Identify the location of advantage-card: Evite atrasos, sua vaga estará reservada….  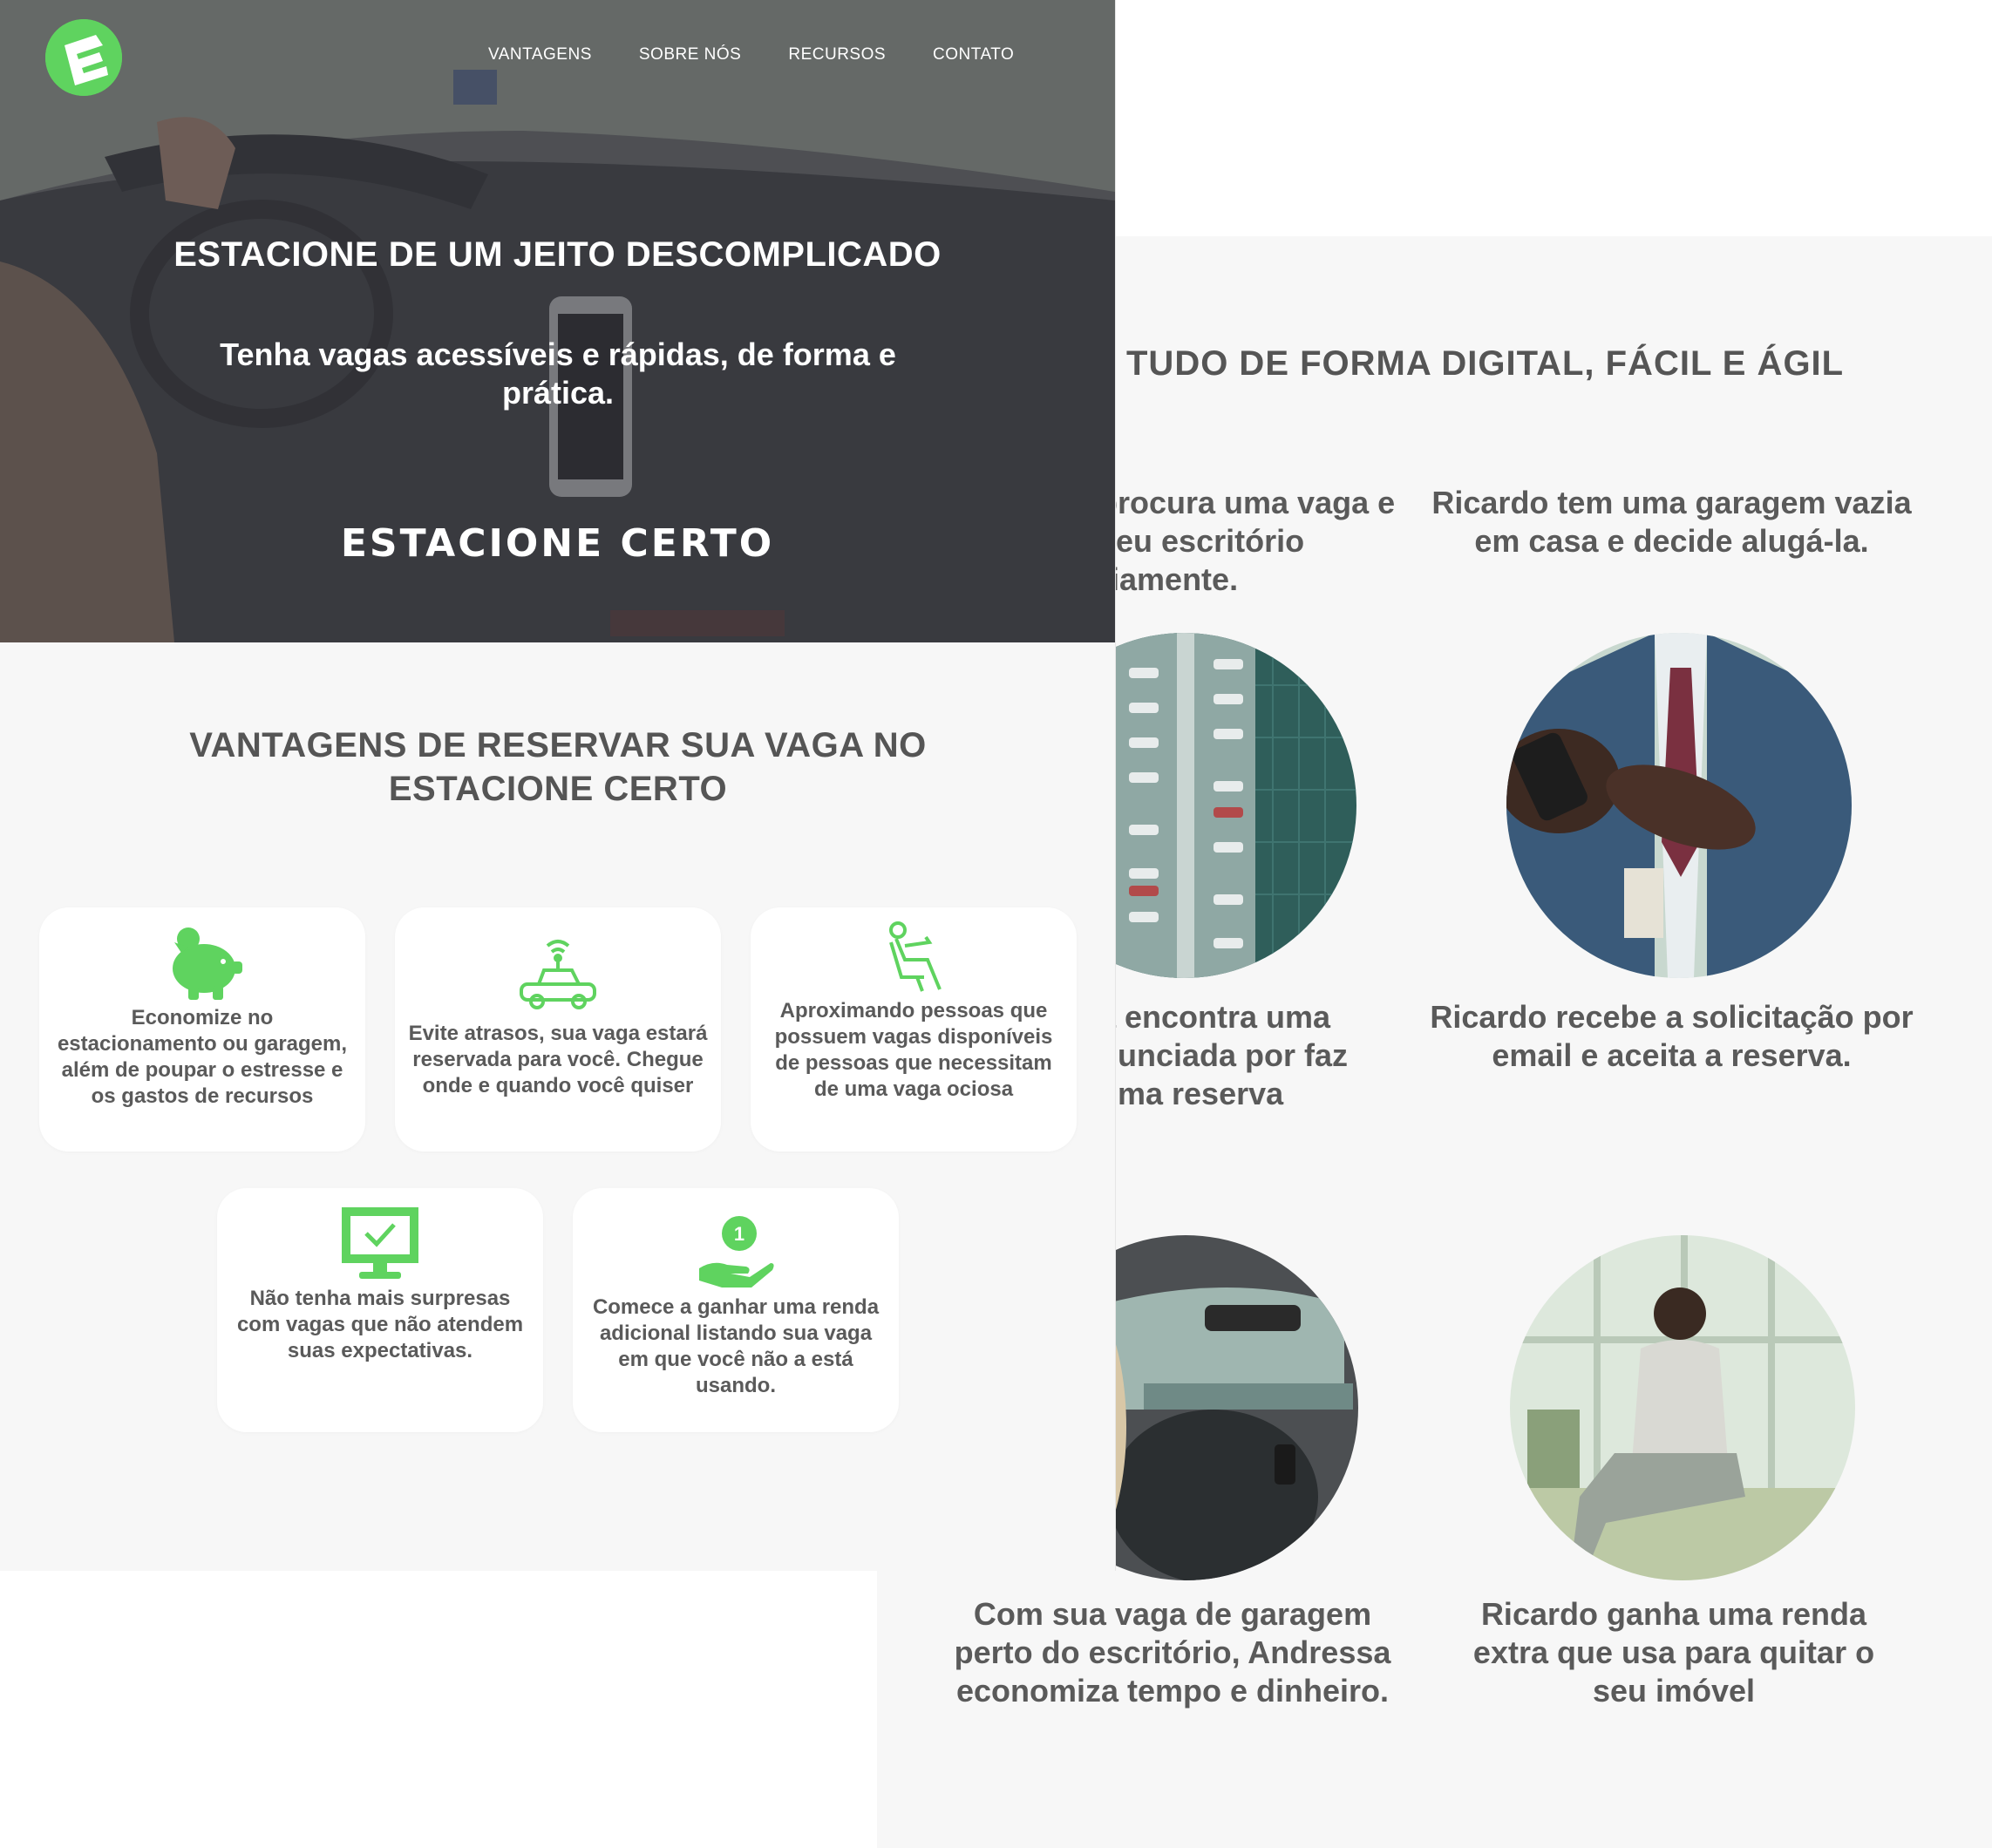
(558, 1029).